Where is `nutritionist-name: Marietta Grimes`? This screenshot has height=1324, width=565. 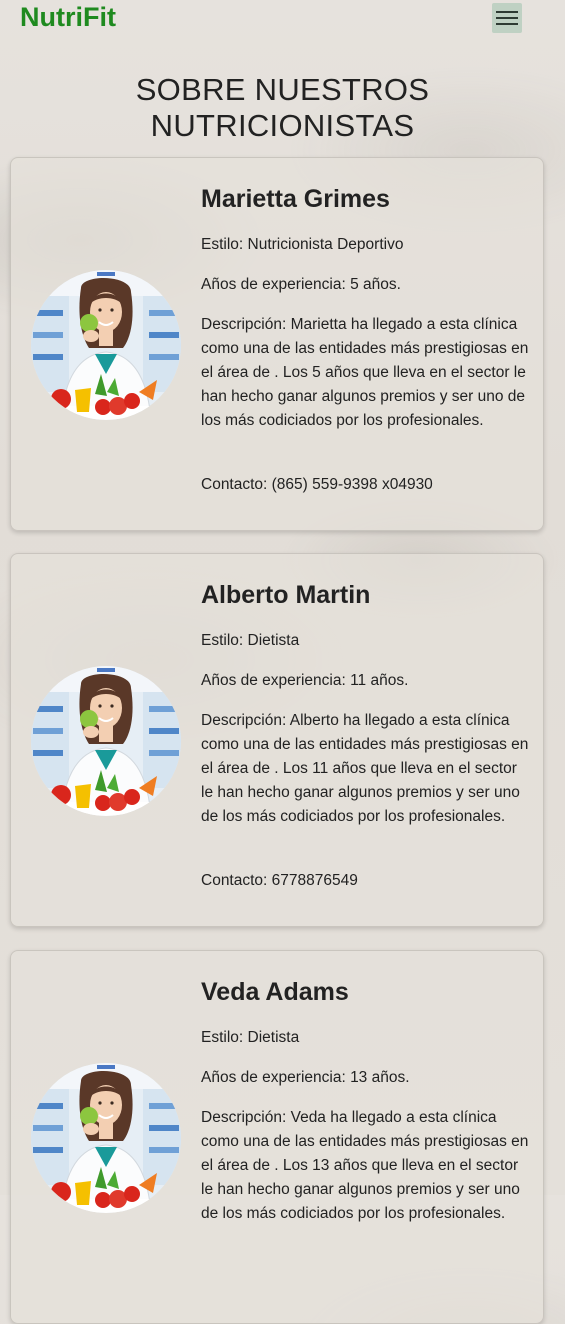 nutritionist-name: Marietta Grimes is located at coordinates (295, 199).